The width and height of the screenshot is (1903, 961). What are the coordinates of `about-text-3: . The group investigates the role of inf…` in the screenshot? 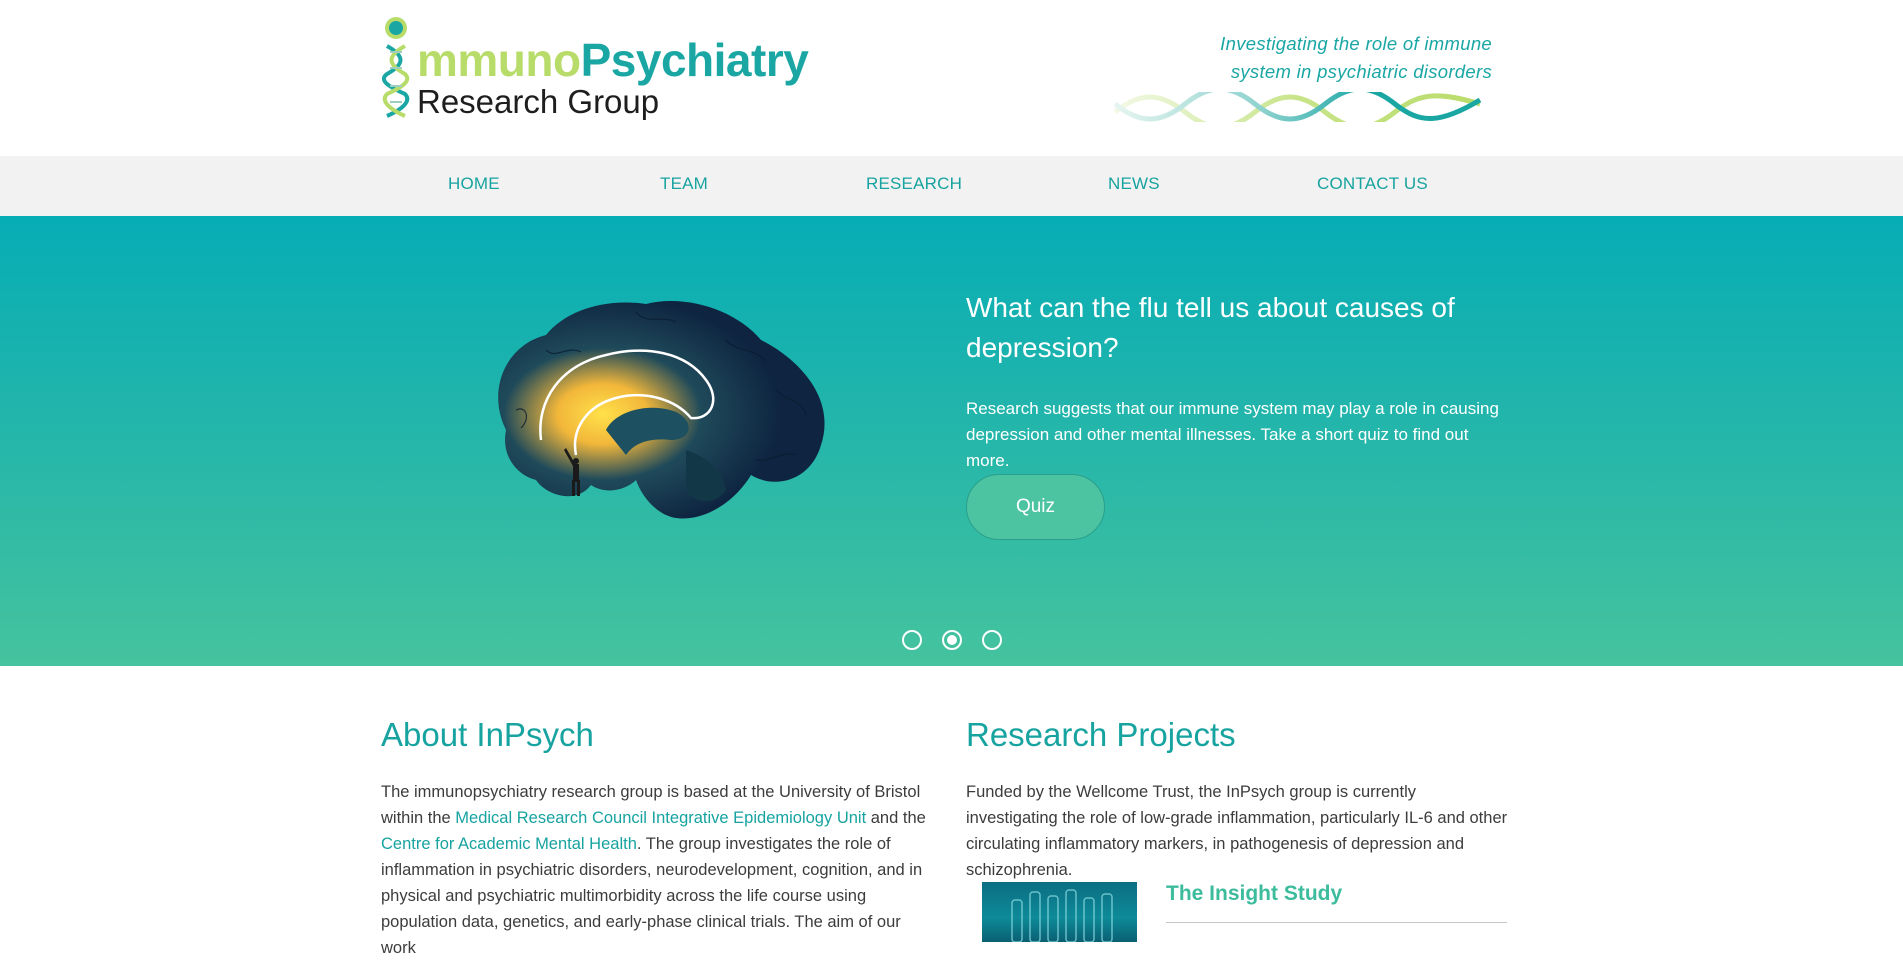 It's located at (652, 896).